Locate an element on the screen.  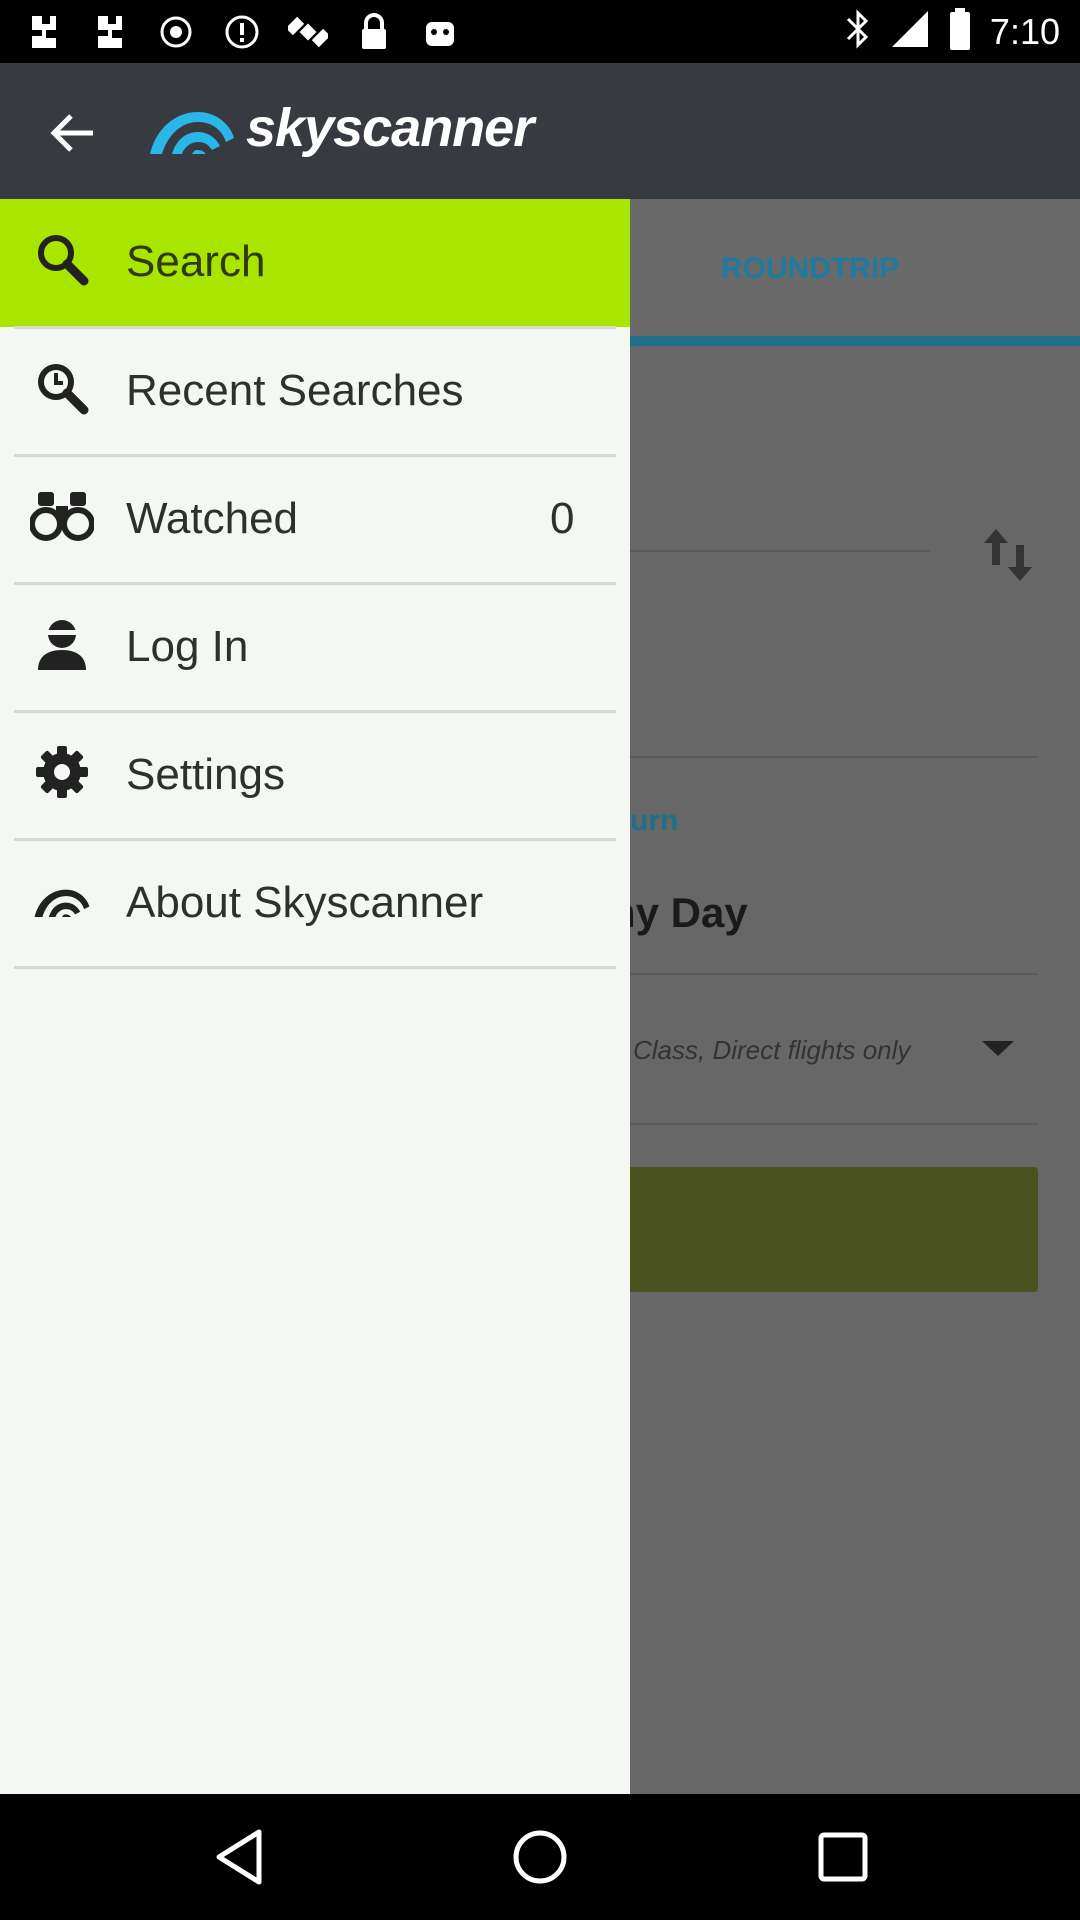
tab-roundtrip: ROUNDTRIP is located at coordinates (810, 269).